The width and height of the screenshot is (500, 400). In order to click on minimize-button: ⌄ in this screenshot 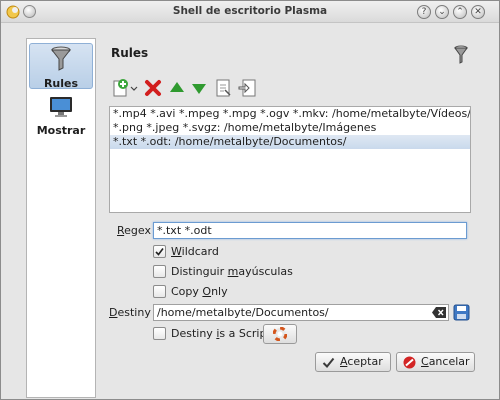, I will do `click(442, 12)`.